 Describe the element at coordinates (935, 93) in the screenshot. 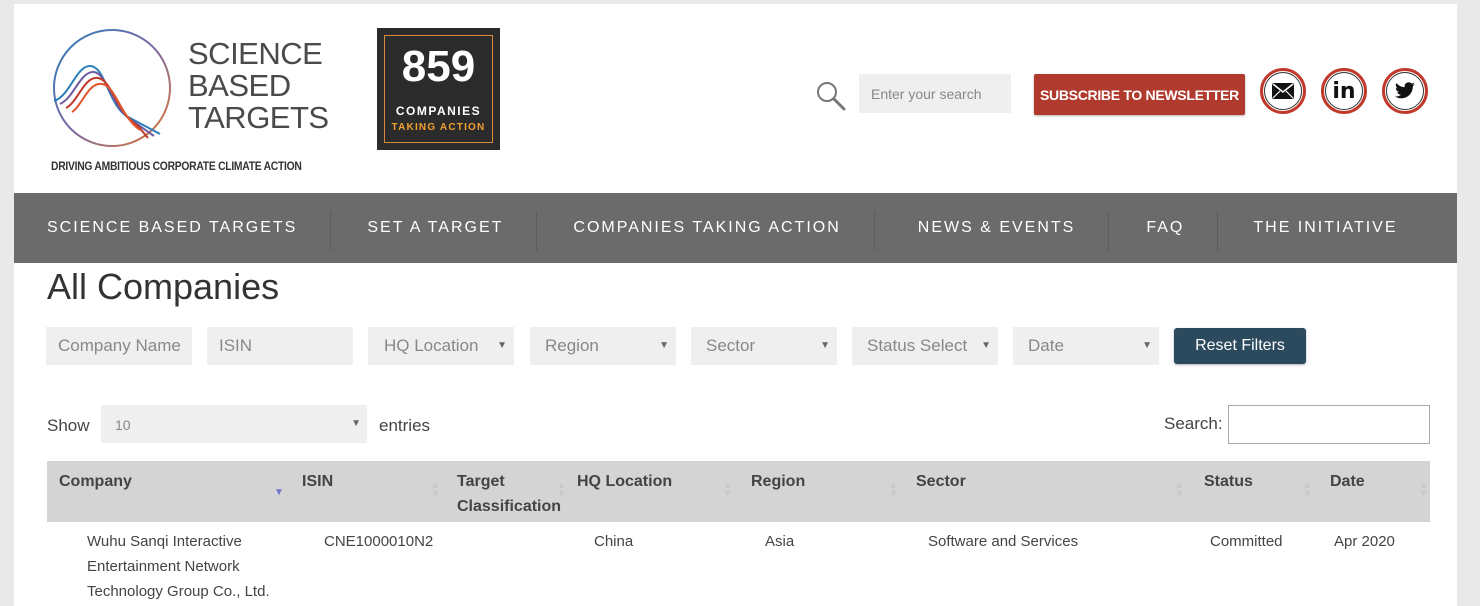

I see `header-search-input` at that location.